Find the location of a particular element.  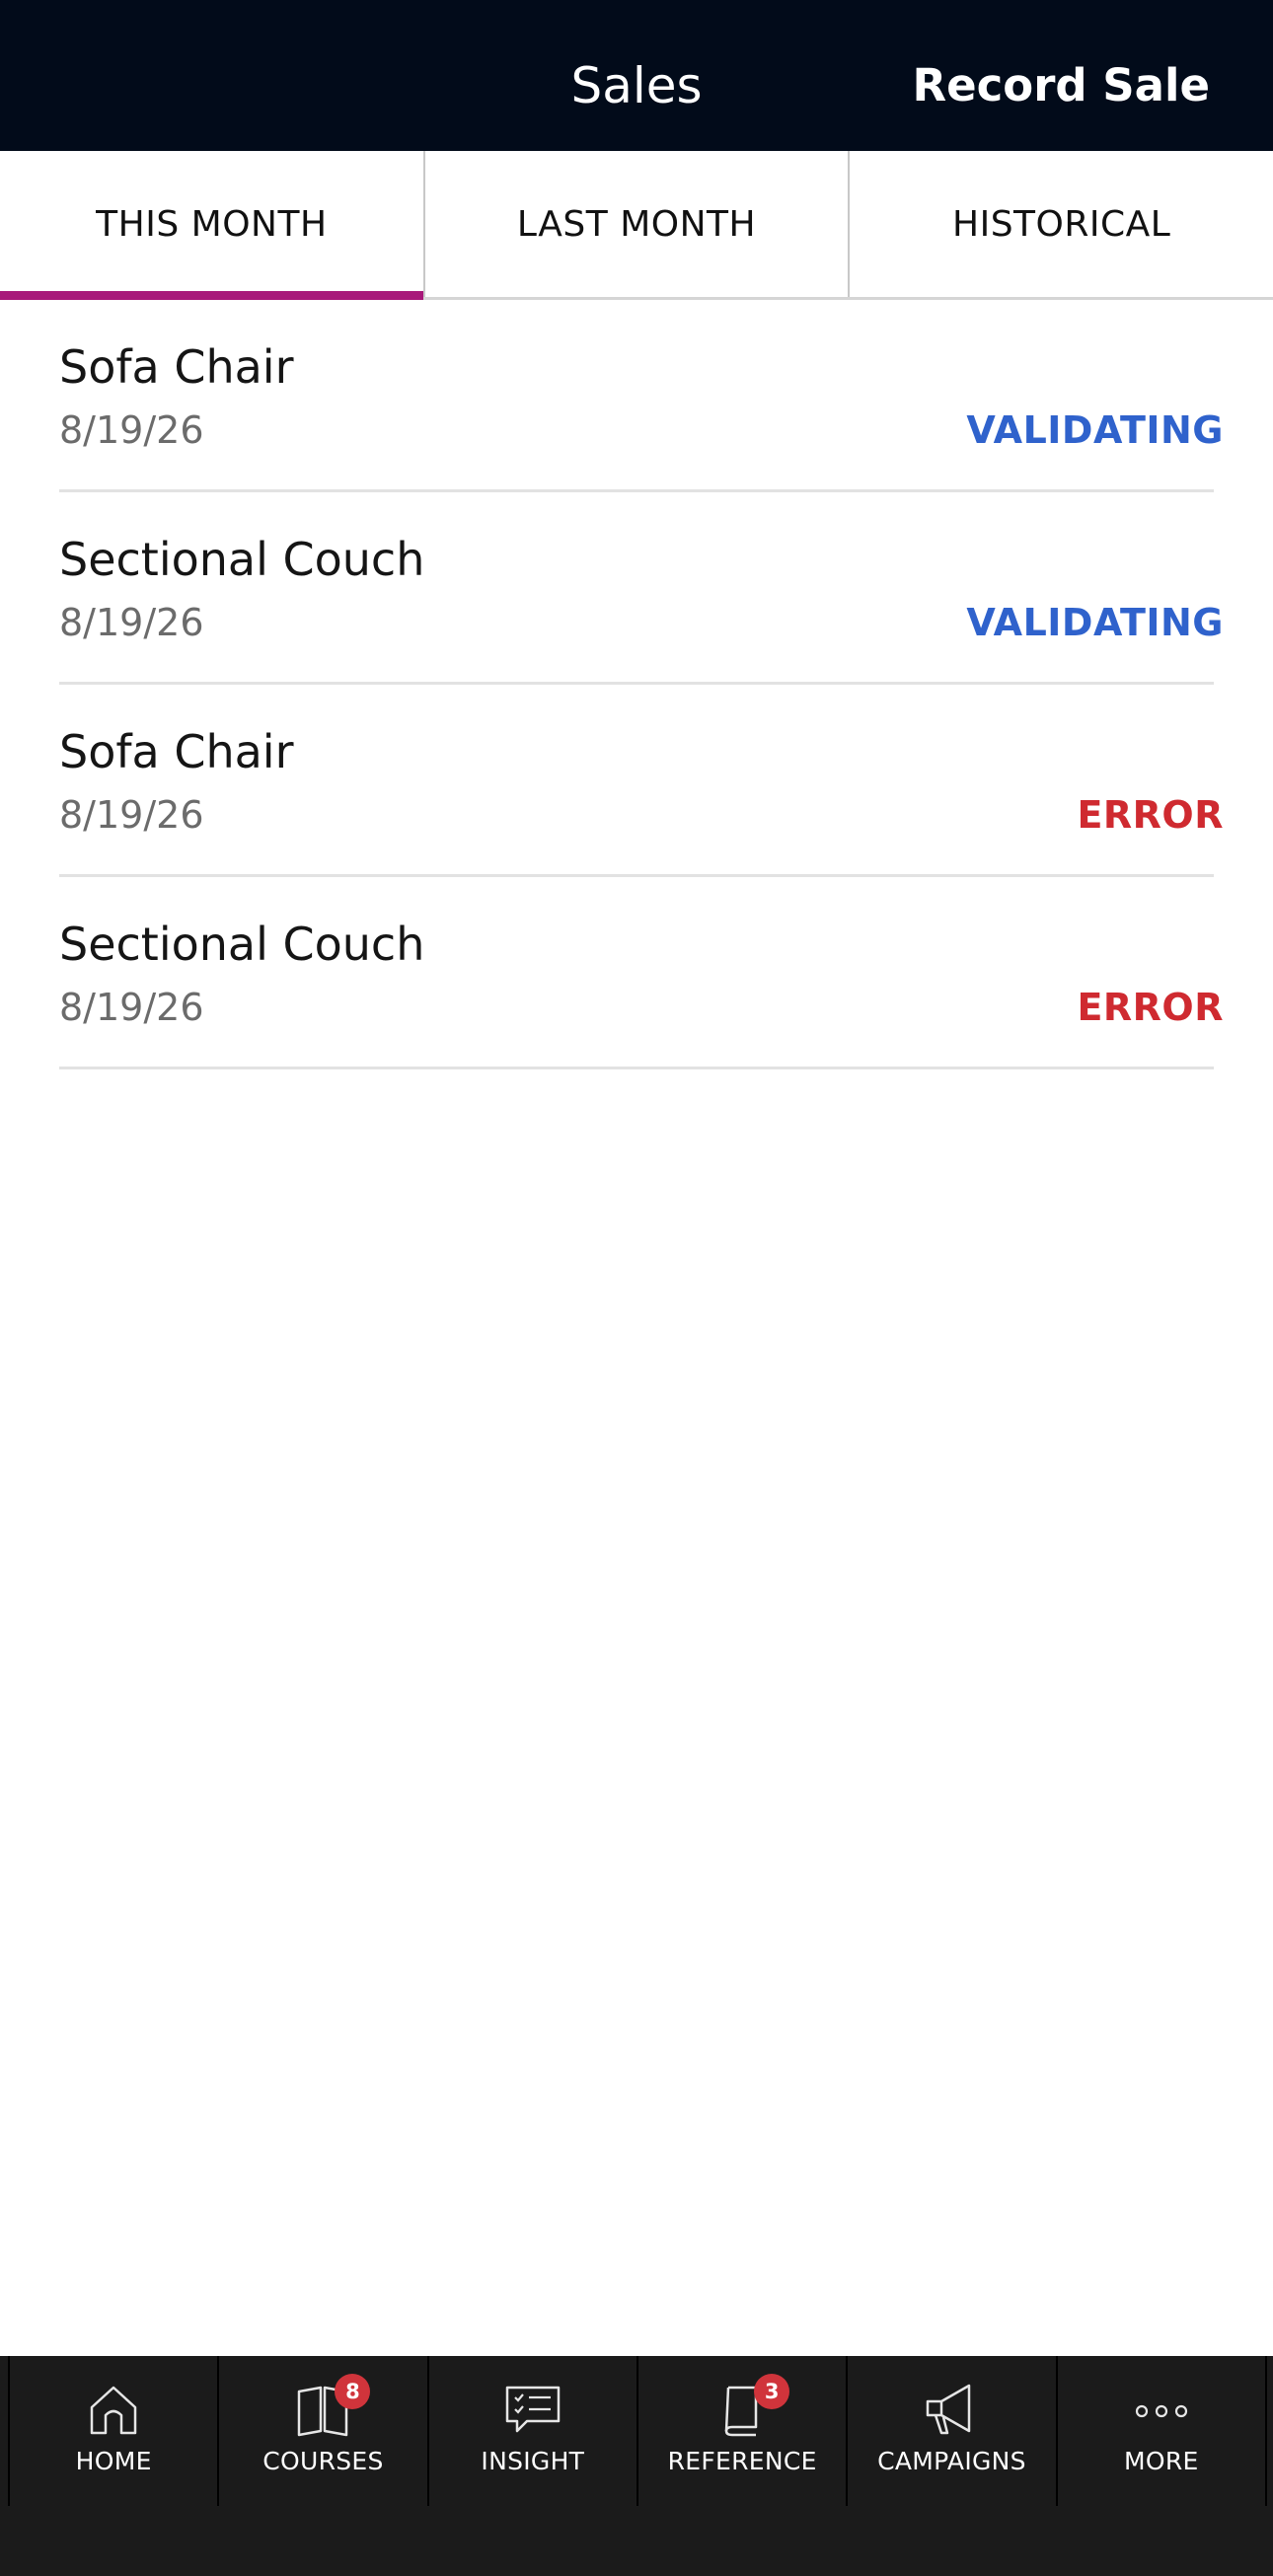

nav-item-home: HOME is located at coordinates (112, 2431).